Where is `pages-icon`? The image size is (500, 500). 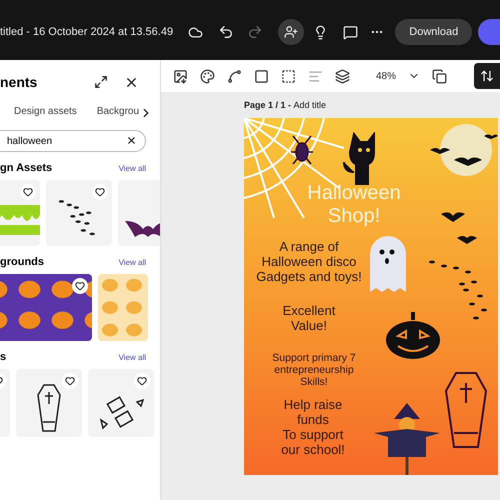
pages-icon is located at coordinates (440, 76).